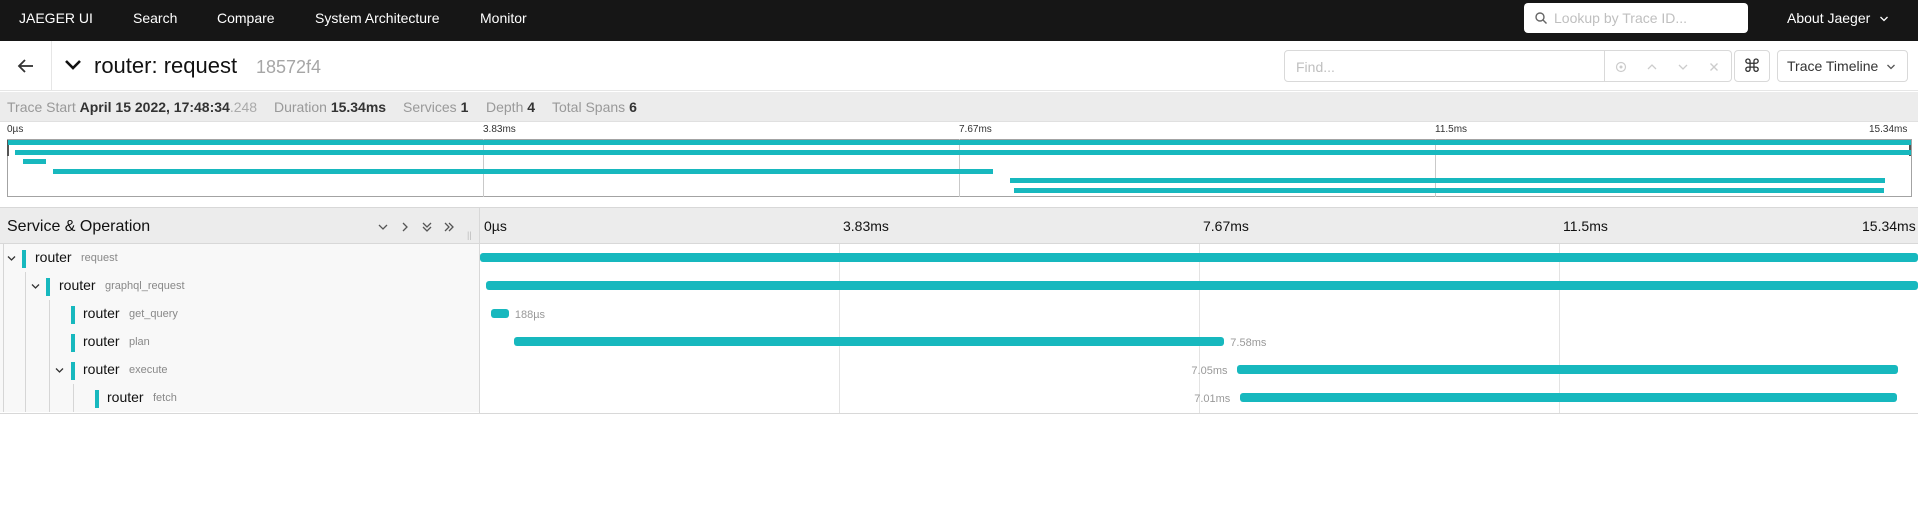 This screenshot has height=523, width=1918. I want to click on span-row: router get_query 188µs, so click(959, 314).